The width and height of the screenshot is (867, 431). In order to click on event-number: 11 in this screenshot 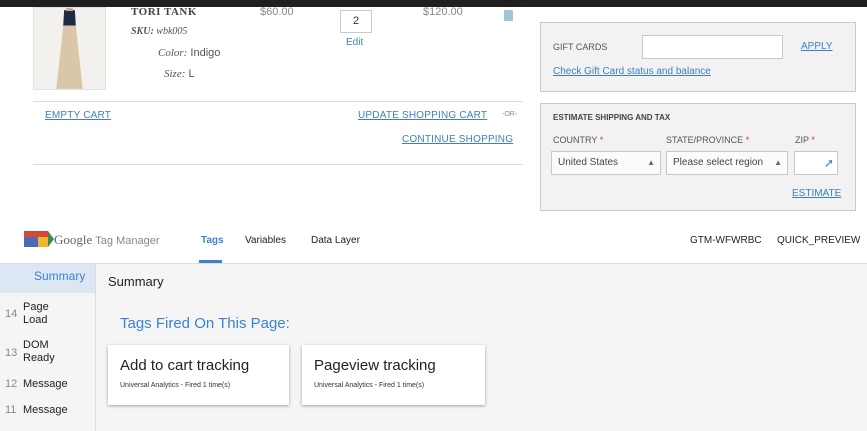, I will do `click(11, 410)`.